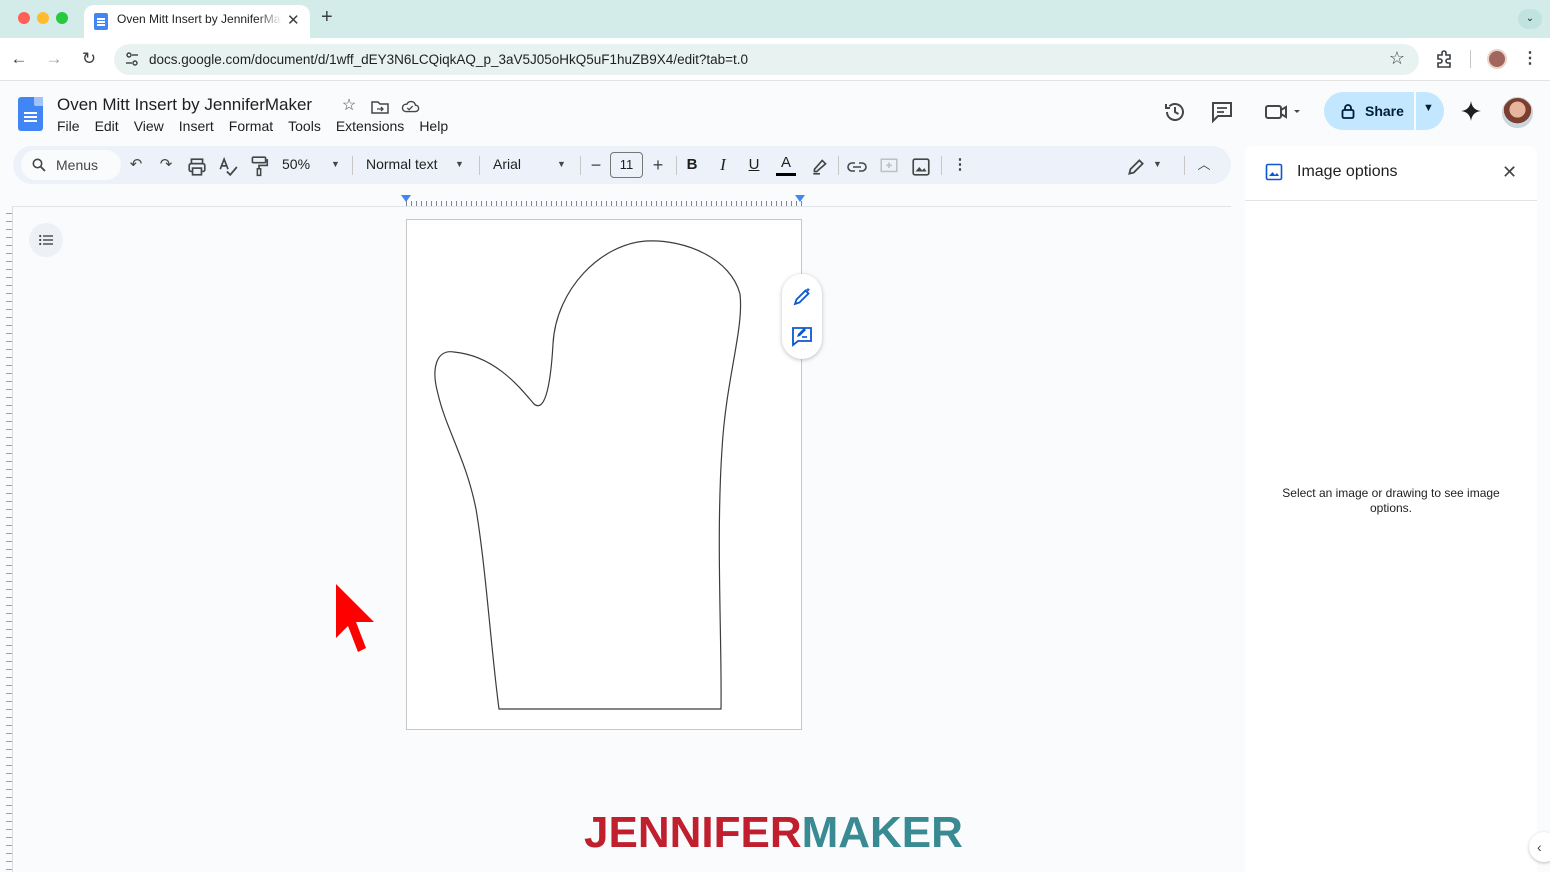 The height and width of the screenshot is (872, 1550). What do you see at coordinates (604, 202) in the screenshot?
I see `horizontal-ruler` at bounding box center [604, 202].